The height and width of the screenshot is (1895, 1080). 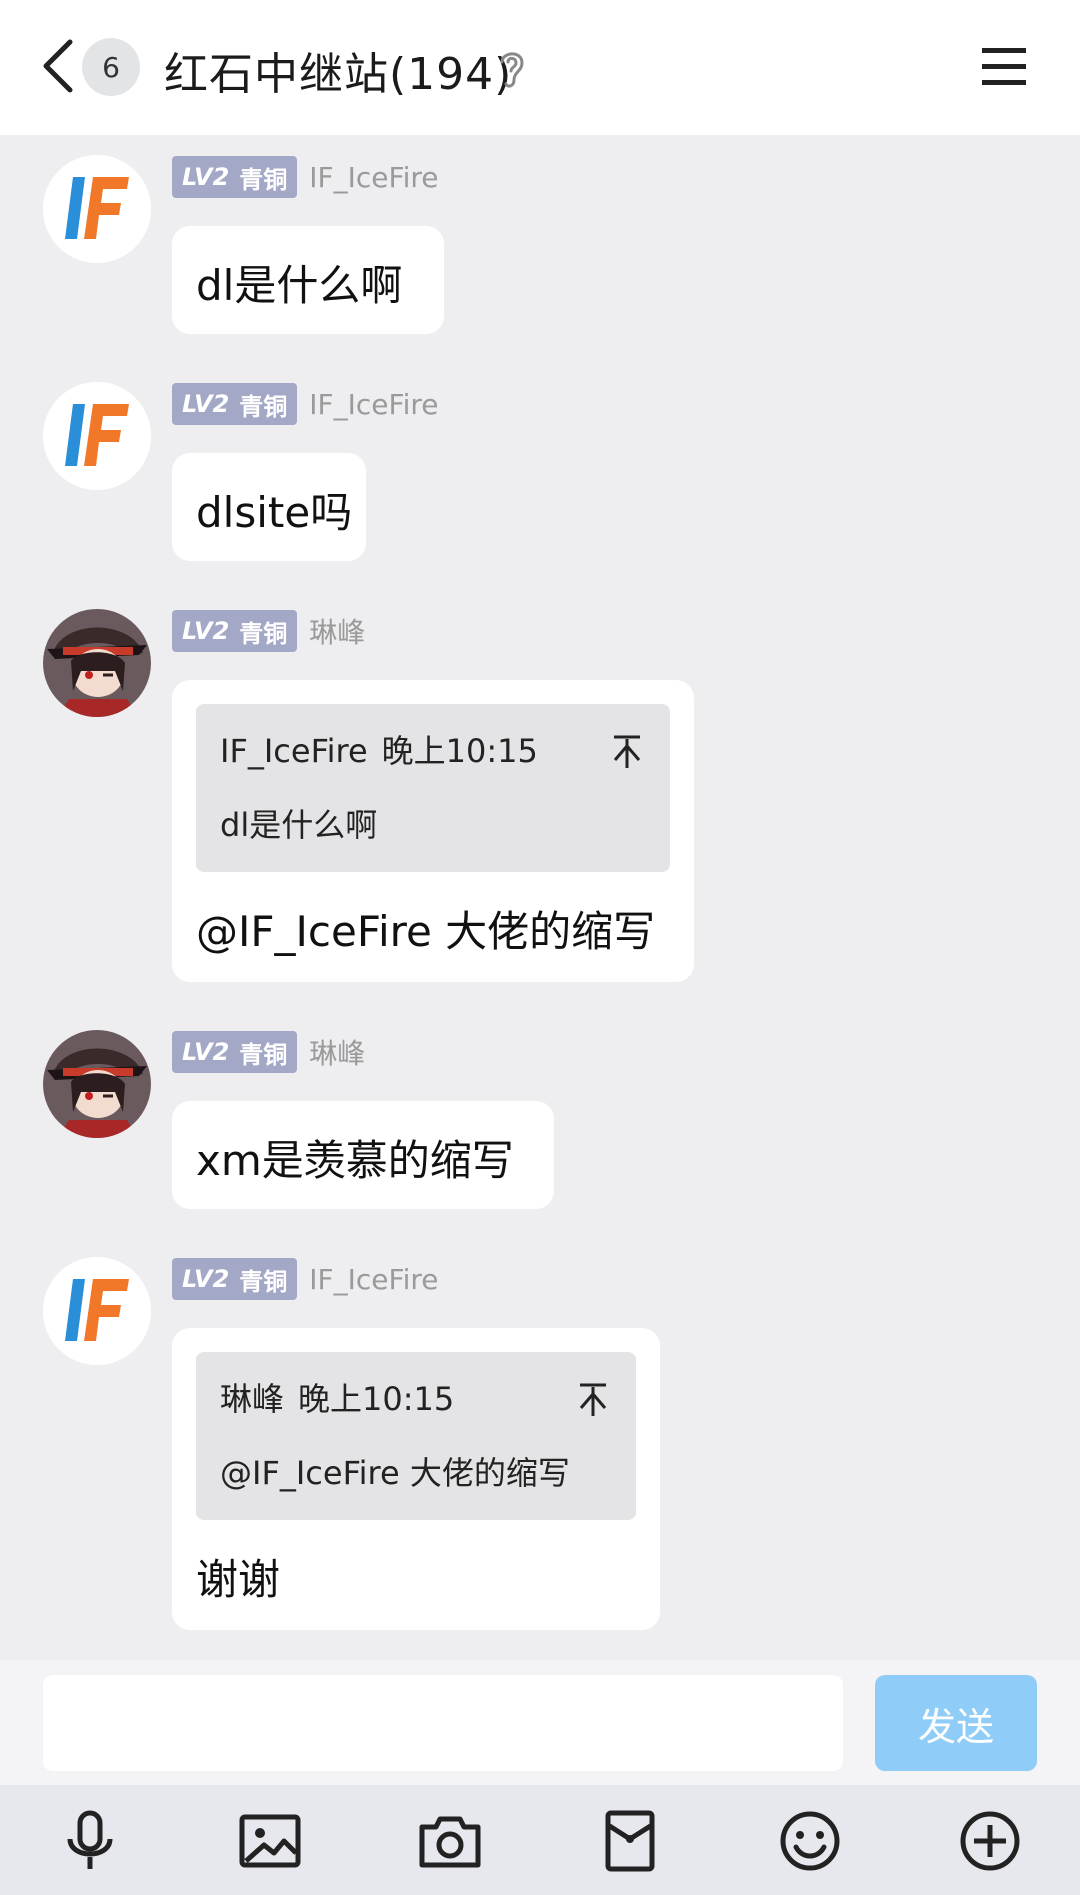 What do you see at coordinates (270, 1841) in the screenshot?
I see `image-icon` at bounding box center [270, 1841].